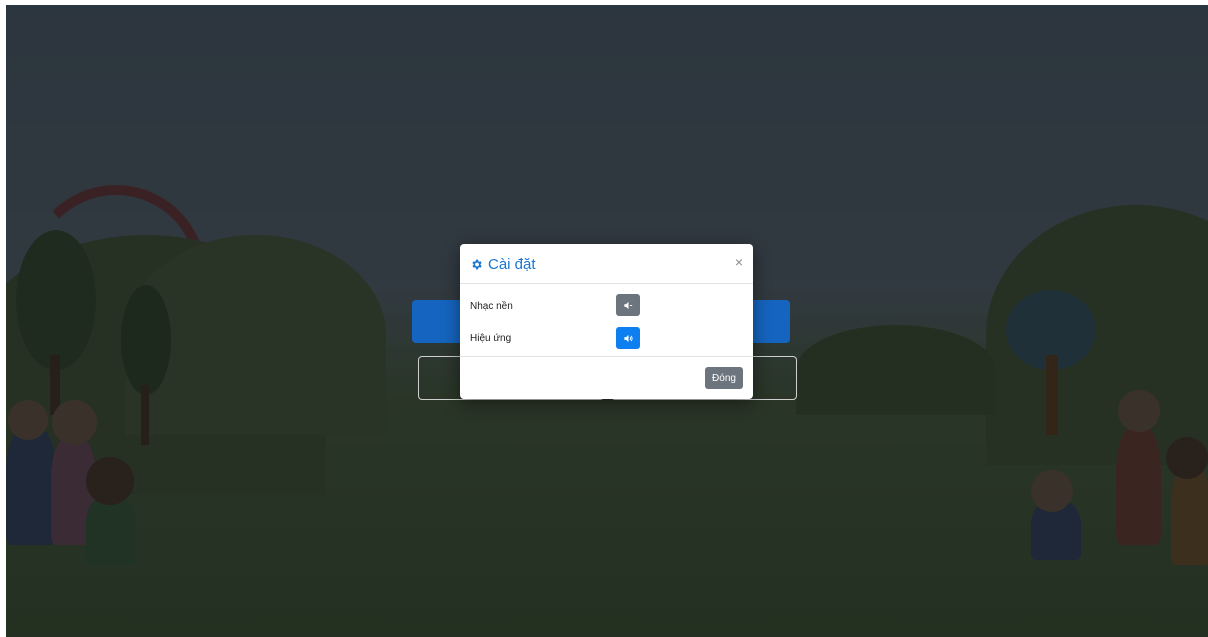 Image resolution: width=1208 pixels, height=637 pixels. I want to click on modal-title: Cài đặt, so click(503, 264).